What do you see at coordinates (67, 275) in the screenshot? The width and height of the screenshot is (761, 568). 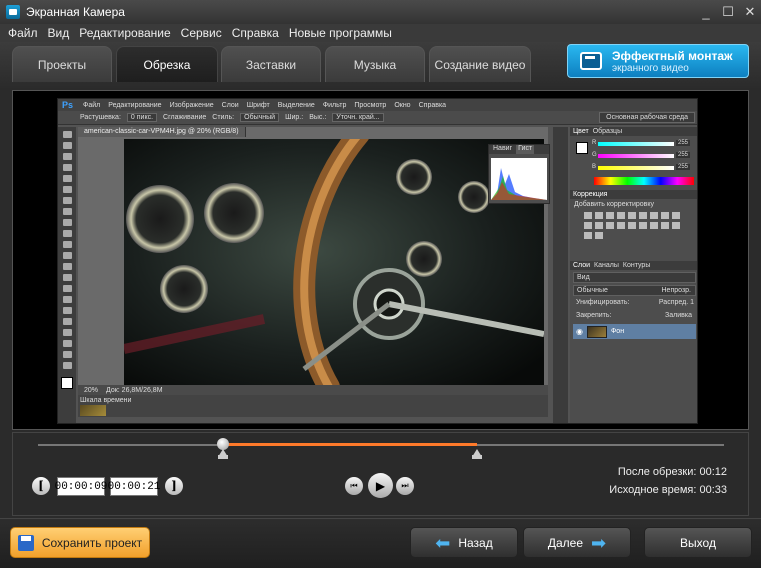 I see `ps-toolbar` at bounding box center [67, 275].